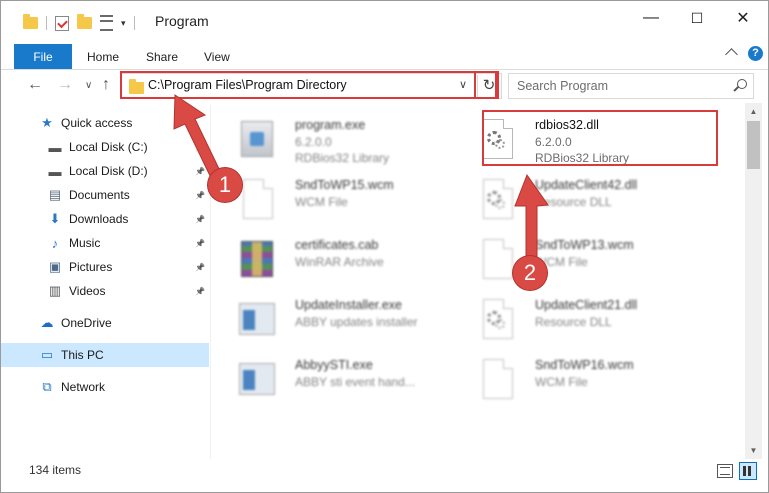 The height and width of the screenshot is (493, 769). Describe the element at coordinates (30, 21) in the screenshot. I see `folder-icon` at that location.